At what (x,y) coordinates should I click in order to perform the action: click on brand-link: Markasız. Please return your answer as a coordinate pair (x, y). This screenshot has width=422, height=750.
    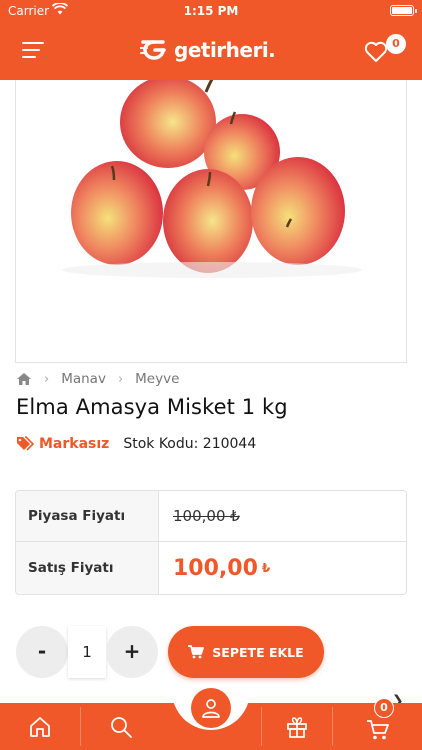
    Looking at the image, I should click on (62, 444).